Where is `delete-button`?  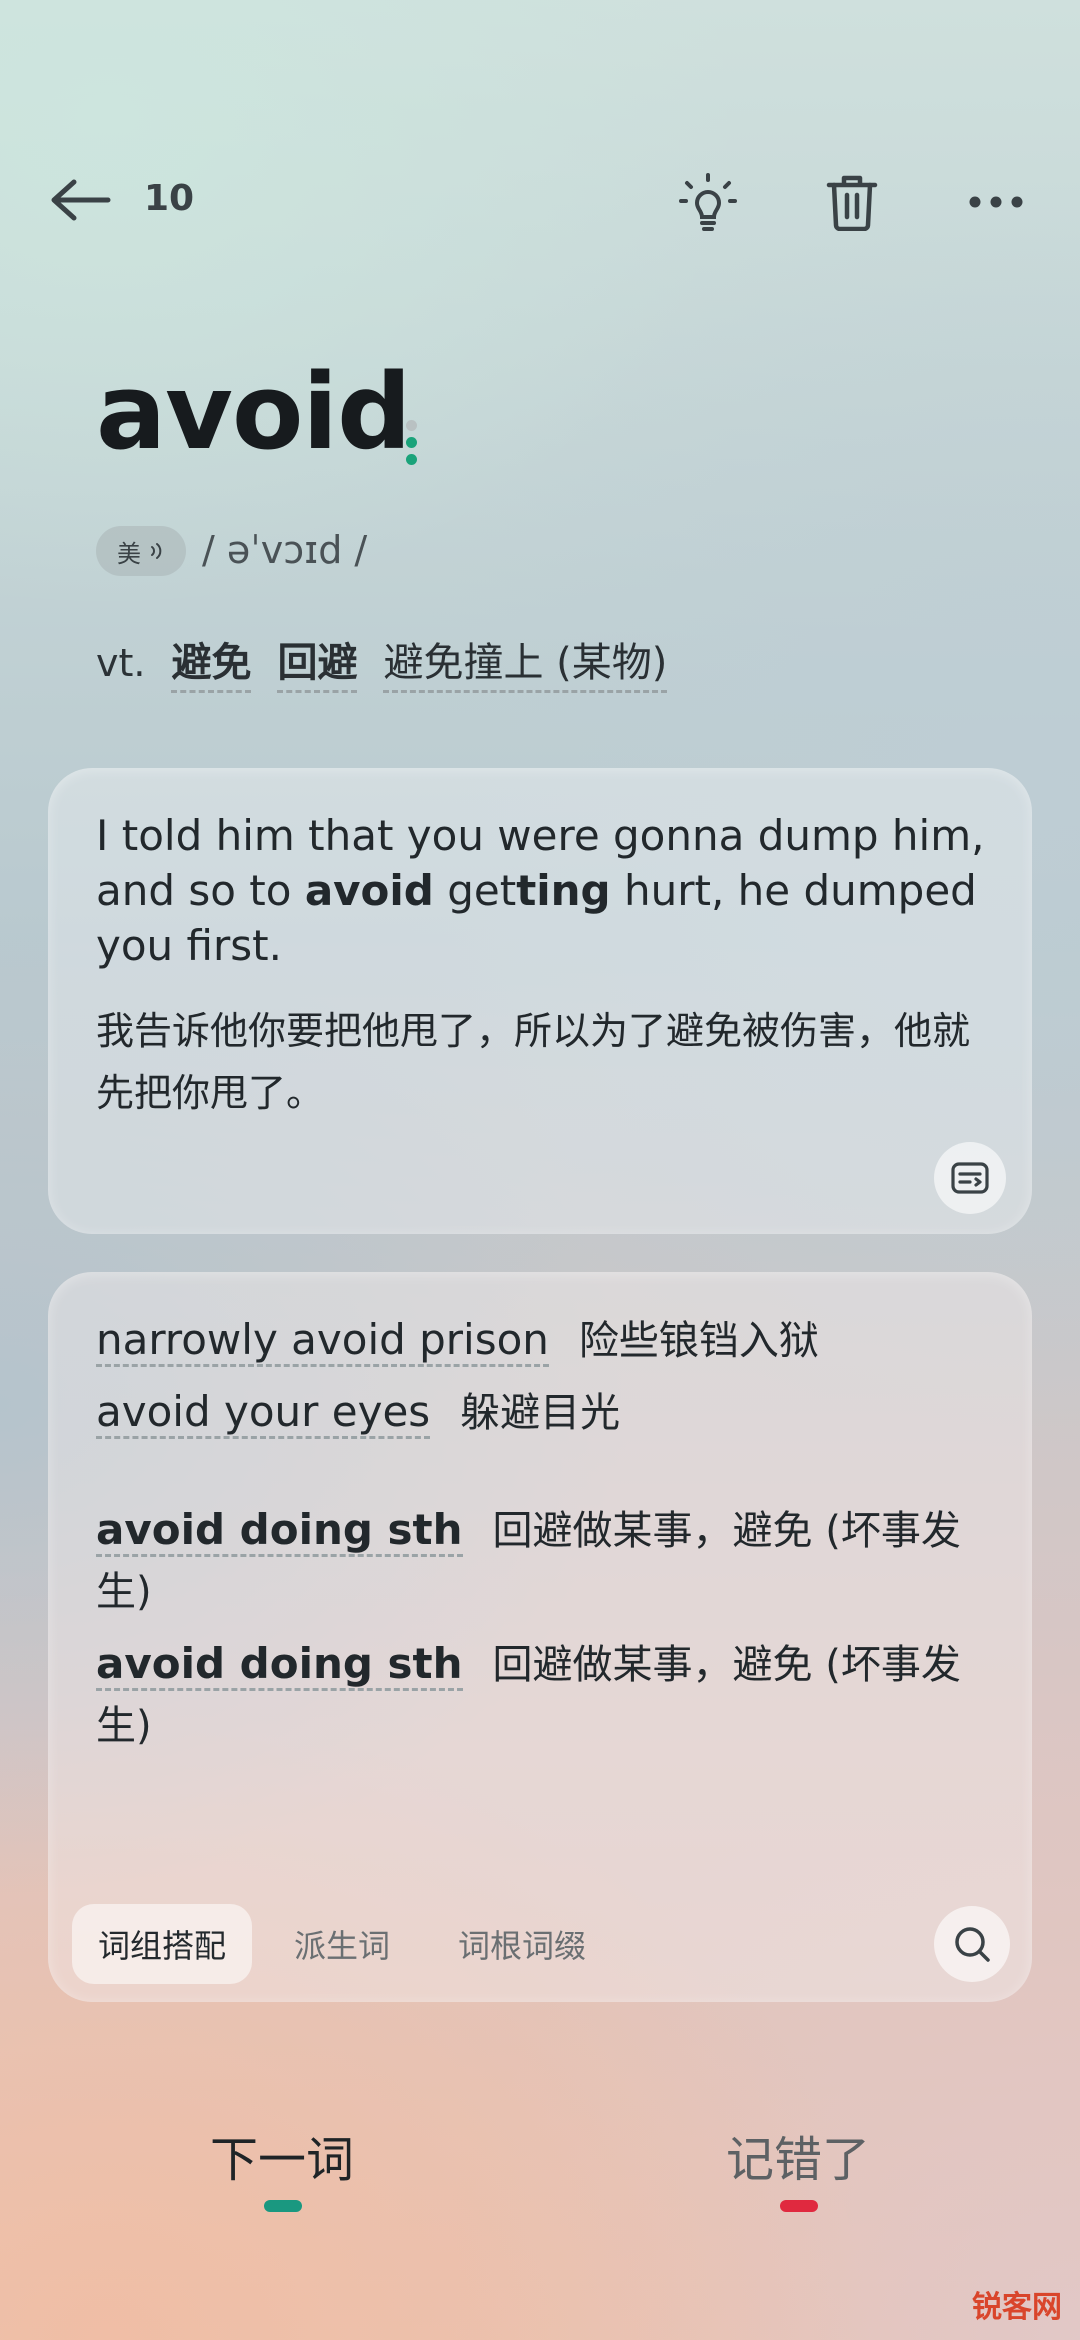
delete-button is located at coordinates (852, 202).